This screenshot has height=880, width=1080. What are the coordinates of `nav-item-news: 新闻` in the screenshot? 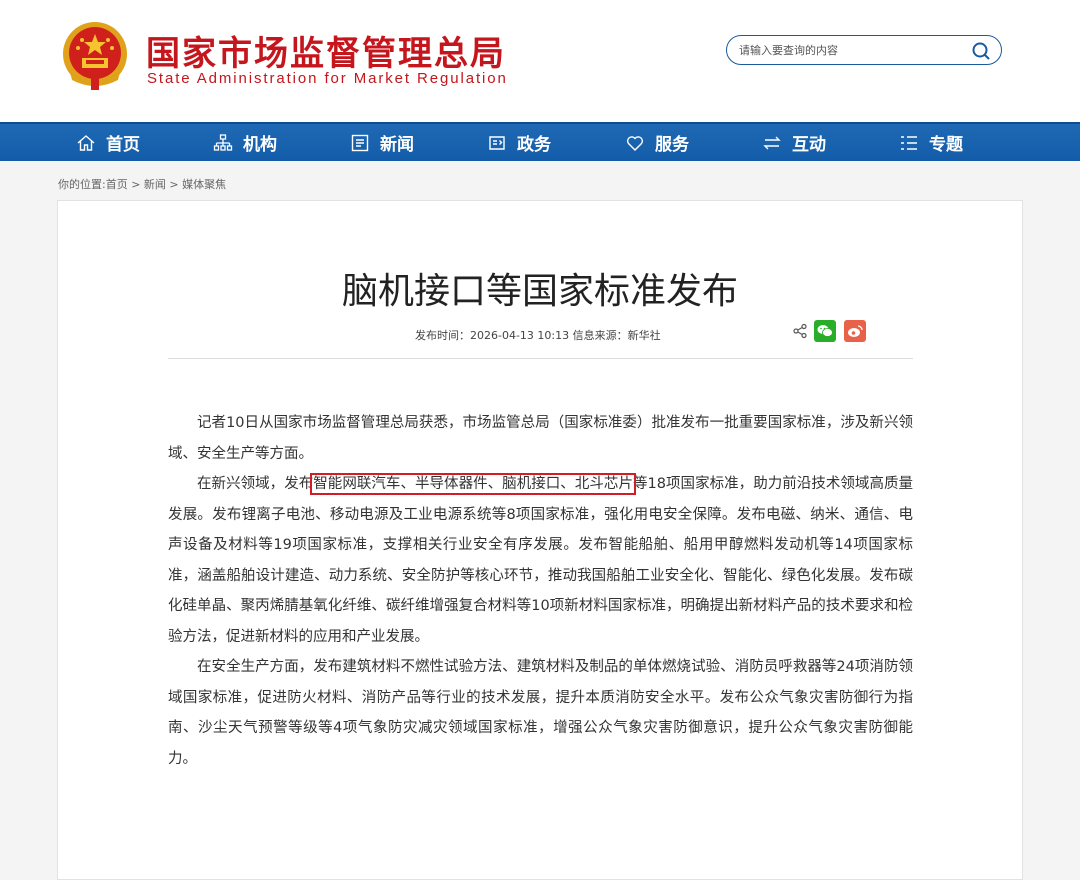 It's located at (382, 142).